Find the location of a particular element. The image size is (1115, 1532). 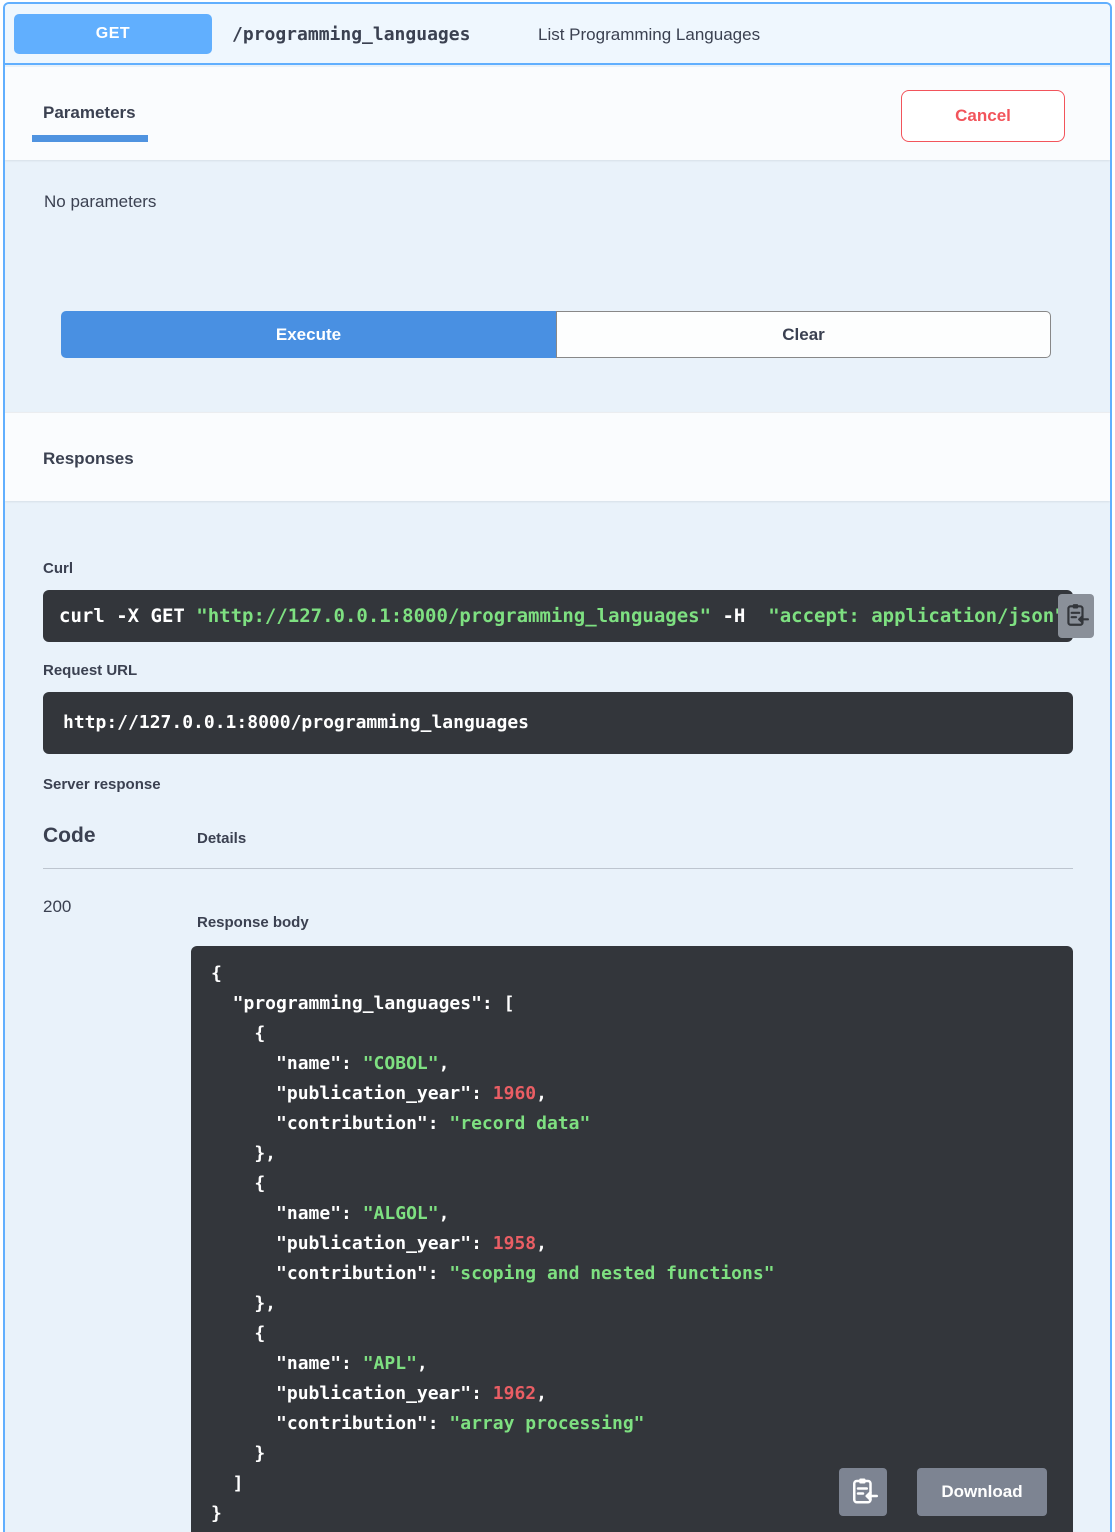

cancel-button: Cancel is located at coordinates (983, 116).